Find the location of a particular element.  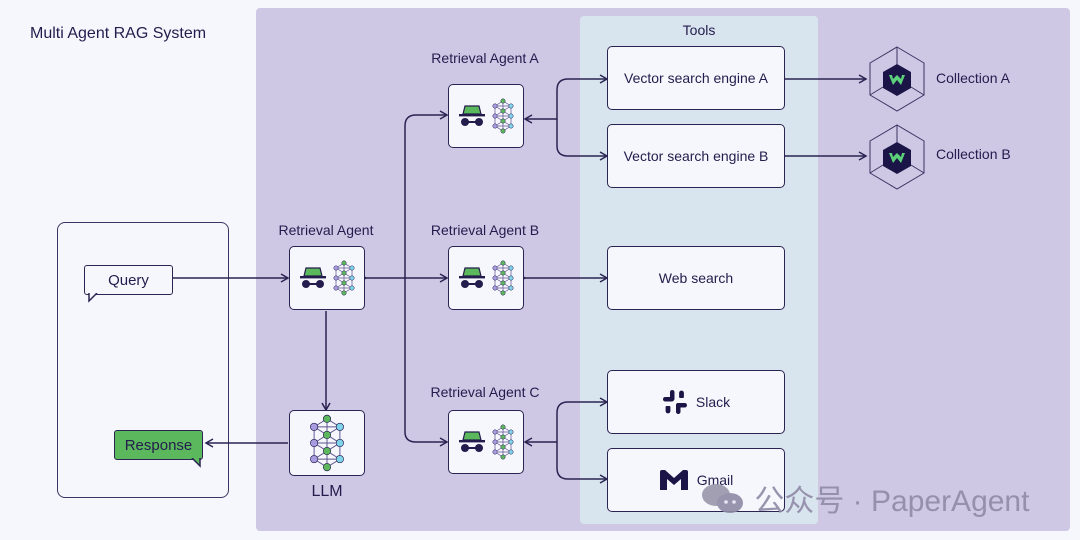

tool-web-search: Web search is located at coordinates (696, 278).